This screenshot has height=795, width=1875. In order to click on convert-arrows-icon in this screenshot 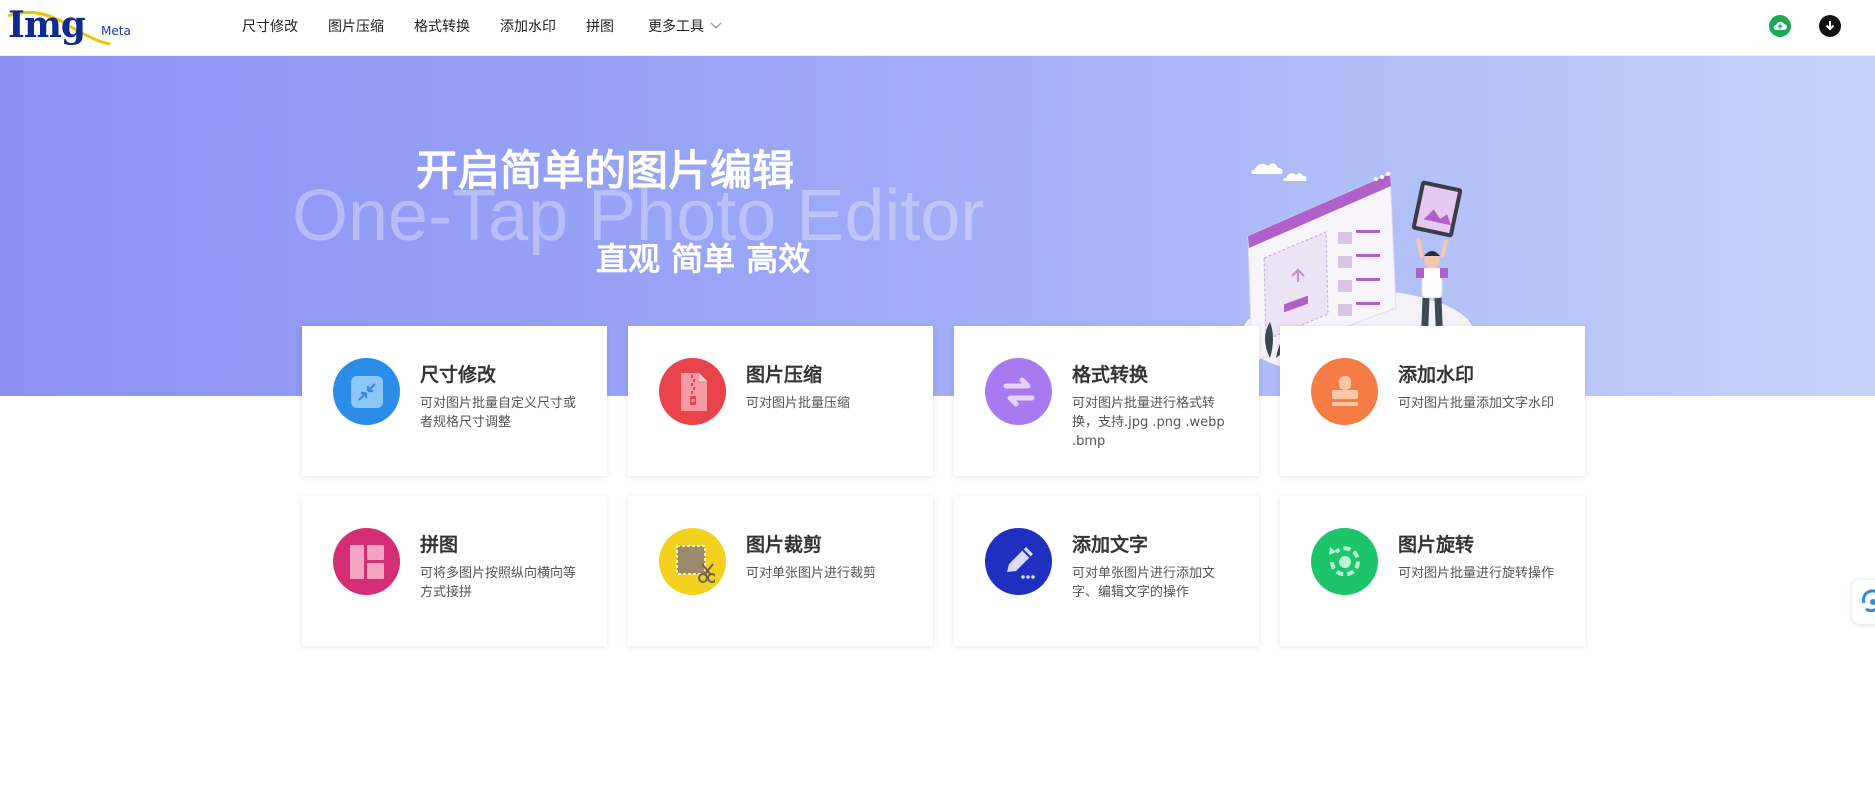, I will do `click(1018, 391)`.